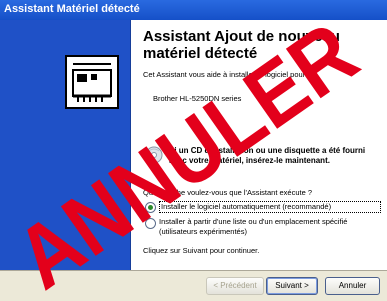  Describe the element at coordinates (92, 82) in the screenshot. I see `hardware-icon` at that location.